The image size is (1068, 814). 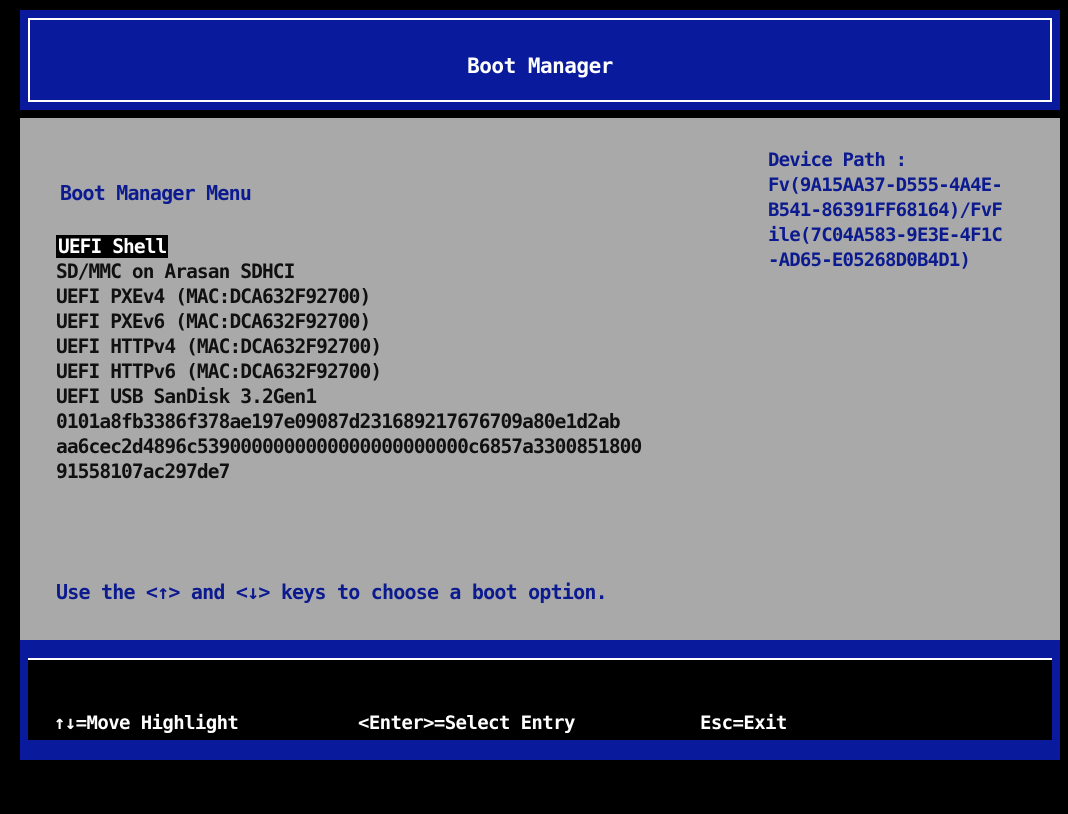 I want to click on help-select-entry: <Enter>=Select Entry, so click(x=466, y=723).